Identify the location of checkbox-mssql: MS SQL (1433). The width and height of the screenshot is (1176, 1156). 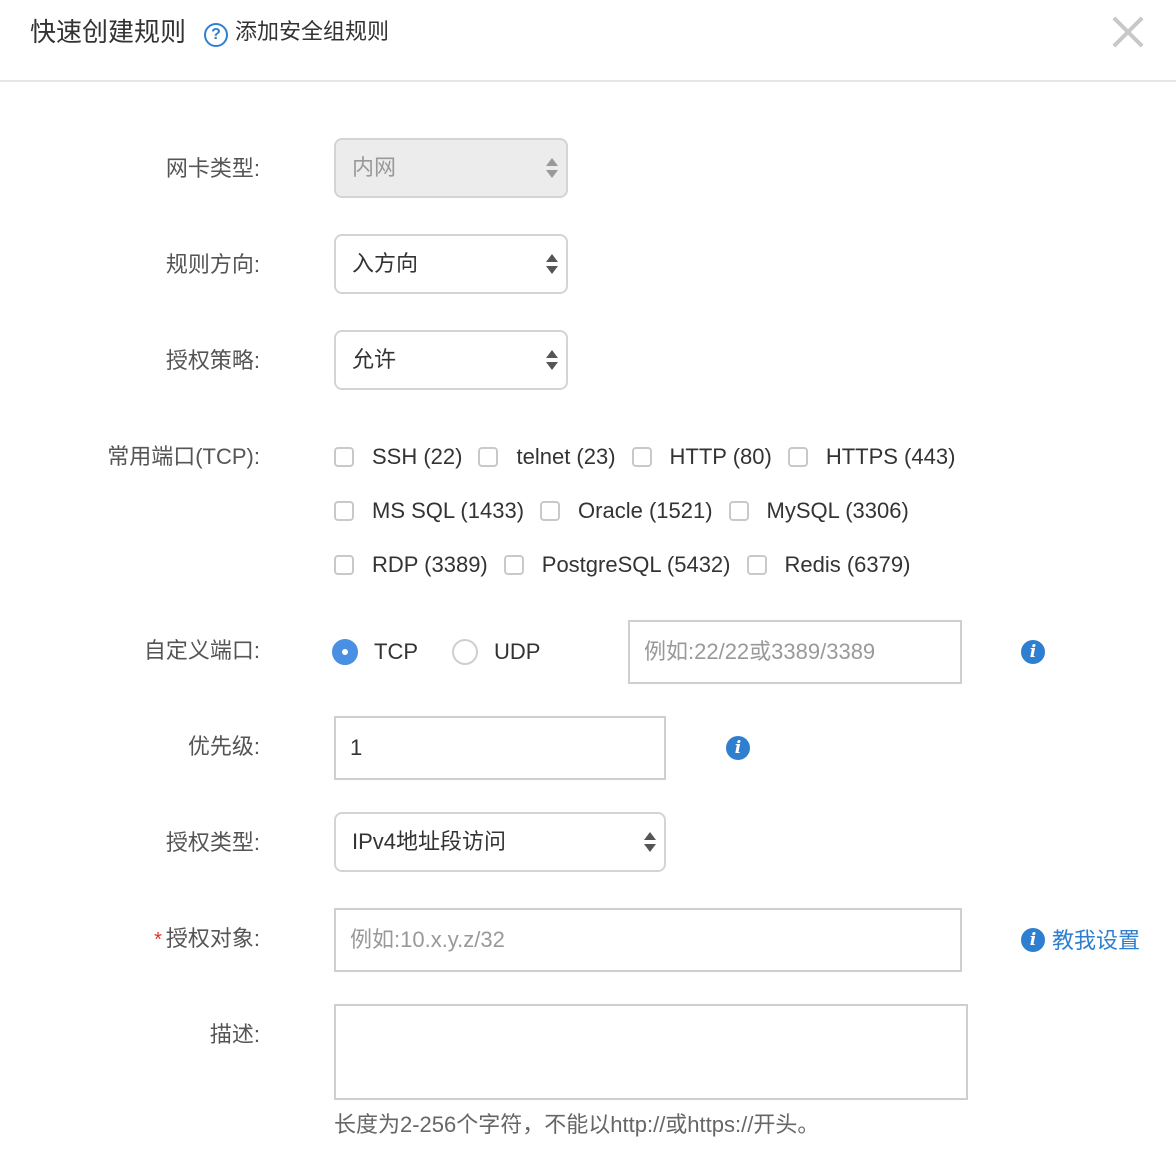
(429, 511).